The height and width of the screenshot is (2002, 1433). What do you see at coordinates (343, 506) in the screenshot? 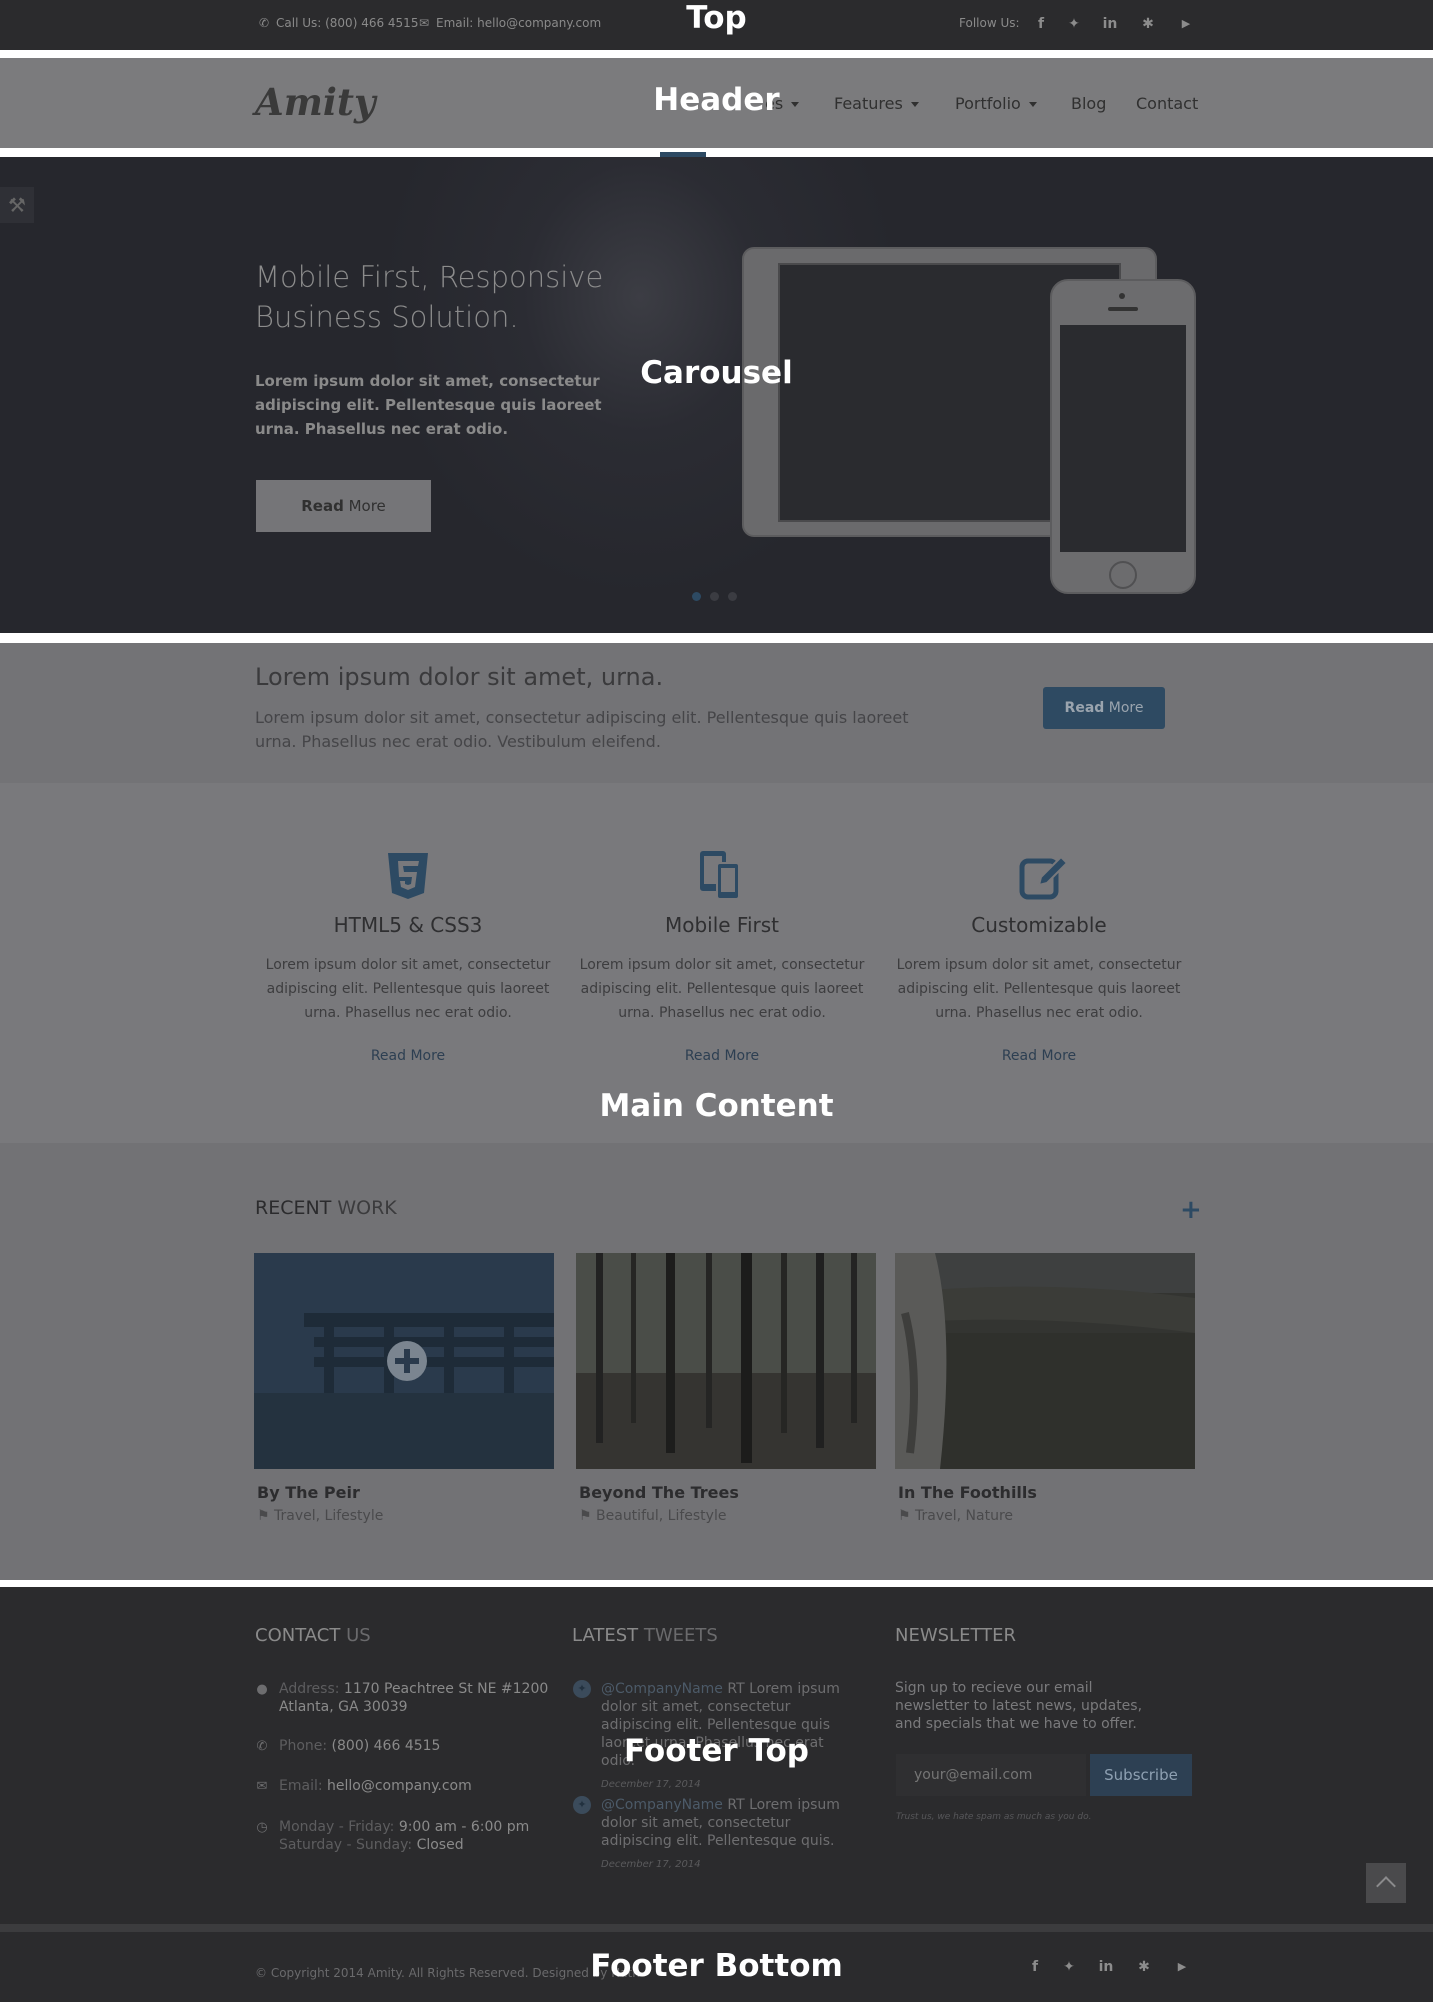
I see `carousel-read-more-button: Read More` at bounding box center [343, 506].